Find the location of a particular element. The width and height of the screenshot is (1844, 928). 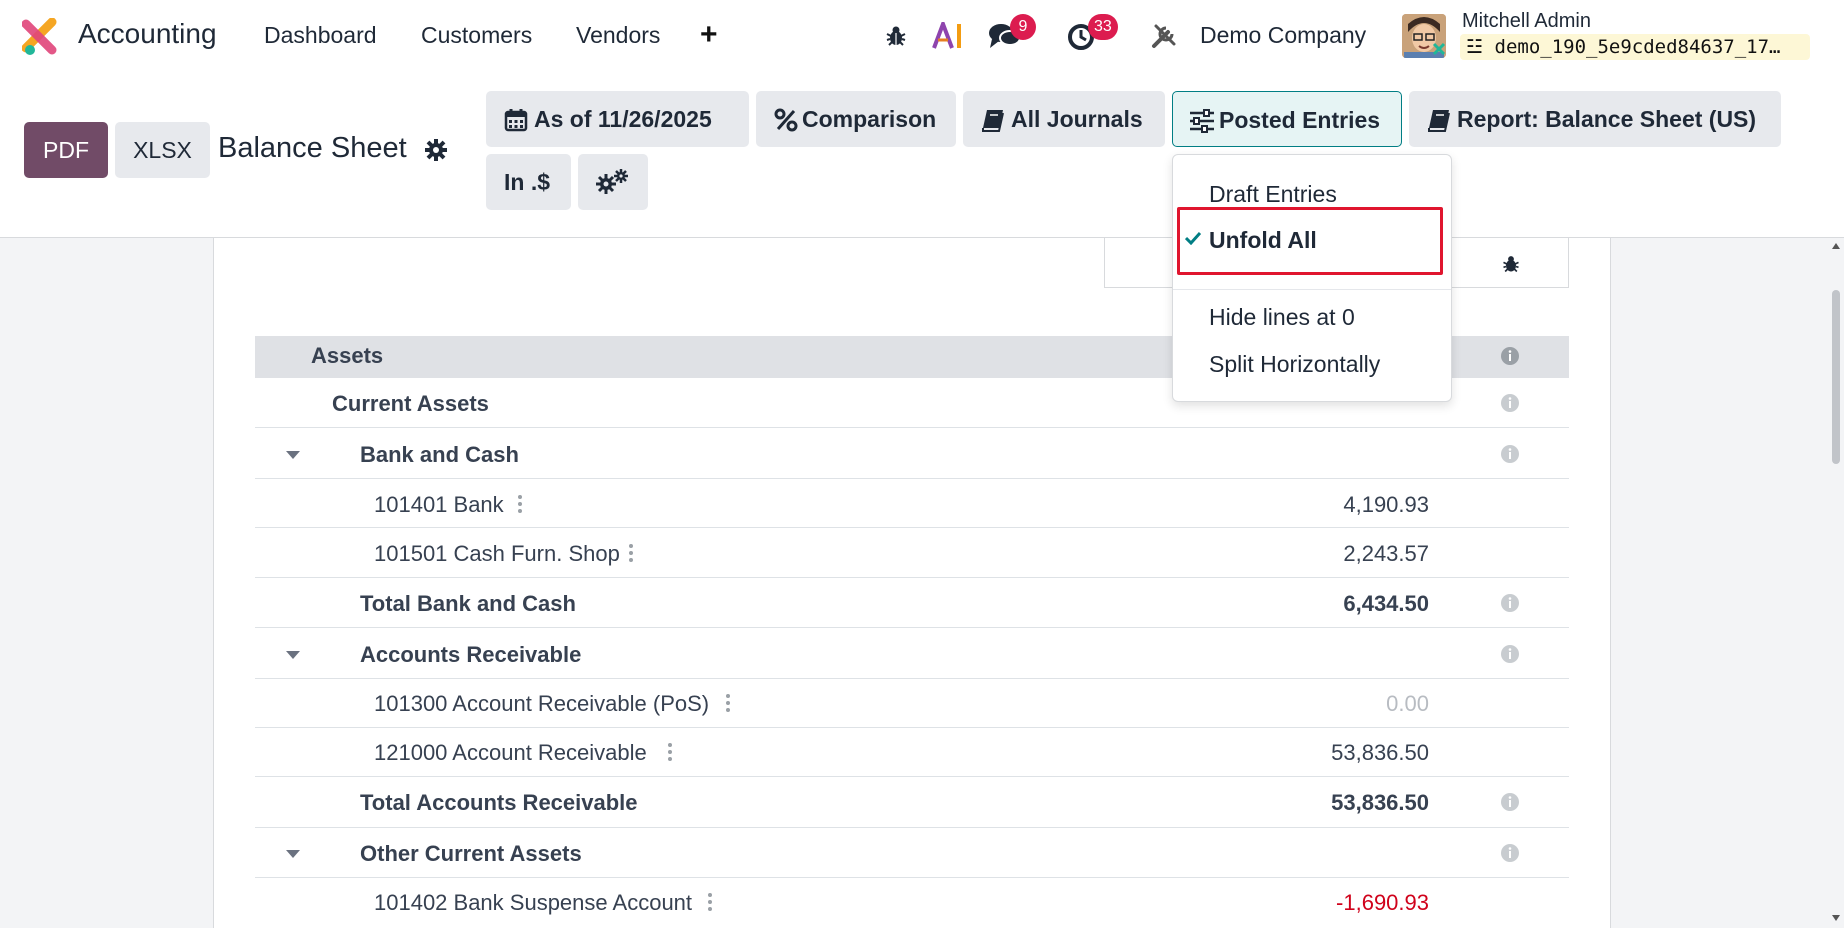

gears-icon is located at coordinates (612, 181).